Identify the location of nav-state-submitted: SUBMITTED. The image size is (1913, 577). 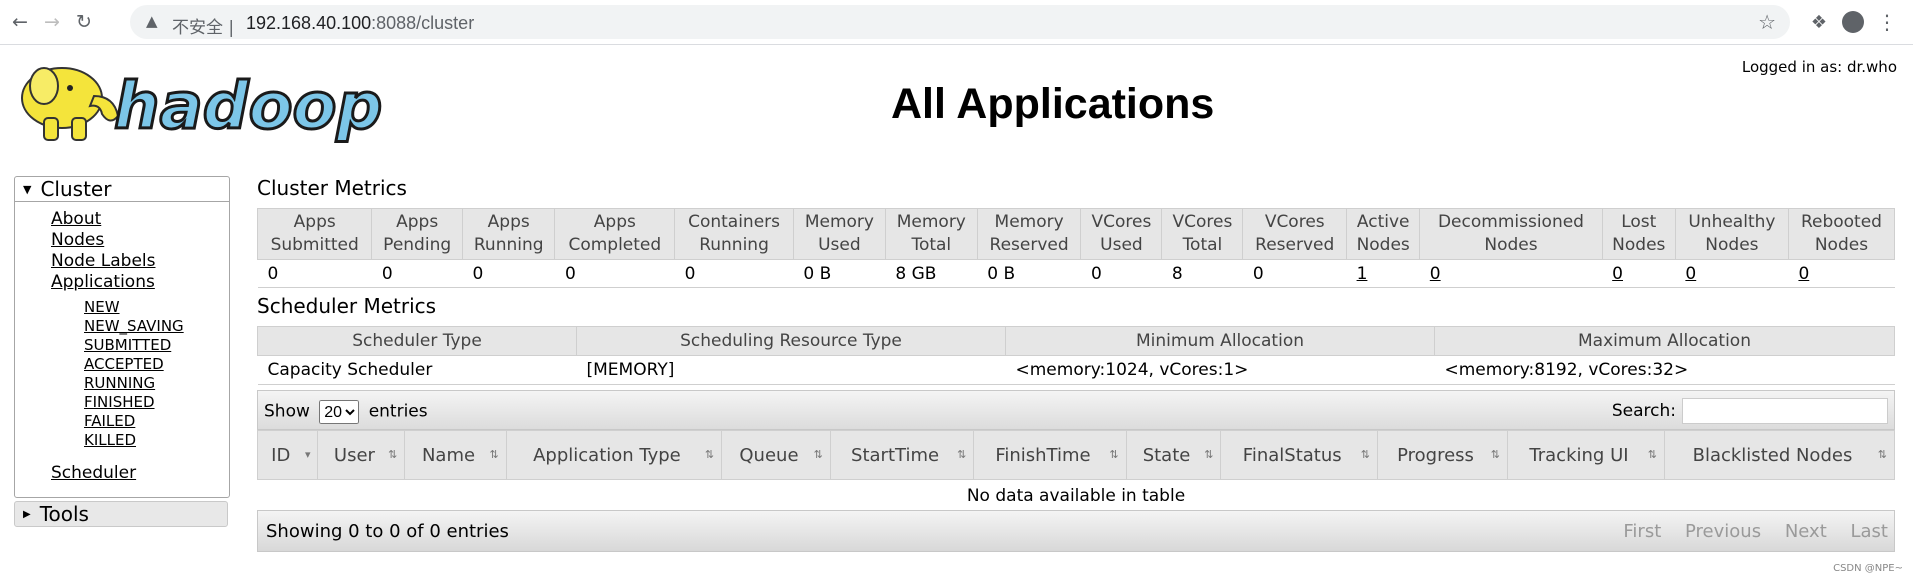
(127, 345).